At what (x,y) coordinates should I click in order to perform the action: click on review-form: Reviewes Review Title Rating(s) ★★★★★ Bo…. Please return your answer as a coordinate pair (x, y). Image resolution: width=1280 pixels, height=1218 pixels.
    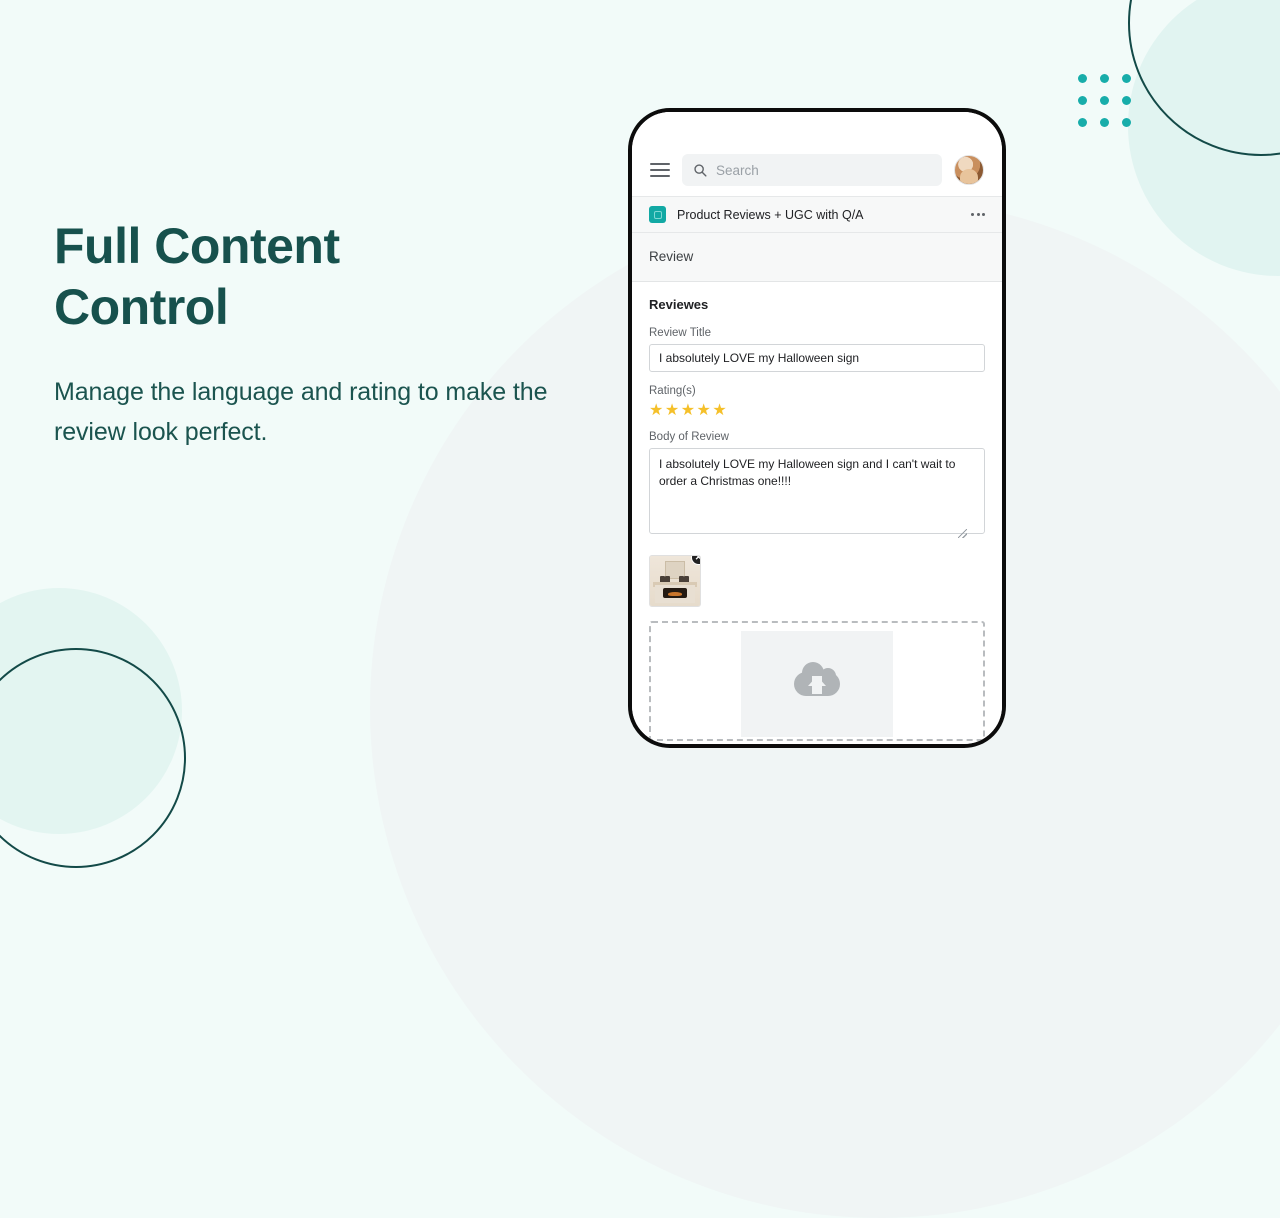
    Looking at the image, I should click on (817, 511).